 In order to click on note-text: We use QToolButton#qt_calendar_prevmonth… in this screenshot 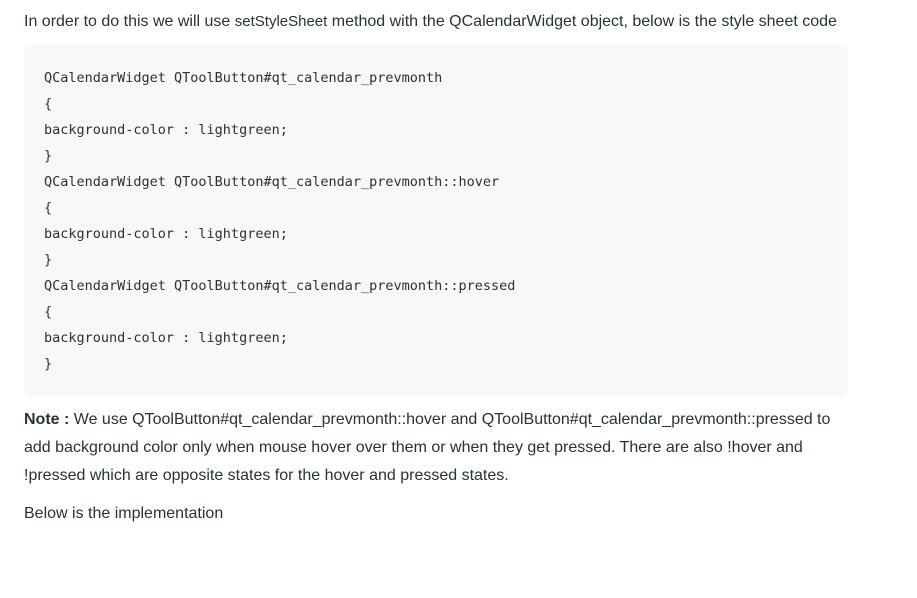, I will do `click(427, 447)`.